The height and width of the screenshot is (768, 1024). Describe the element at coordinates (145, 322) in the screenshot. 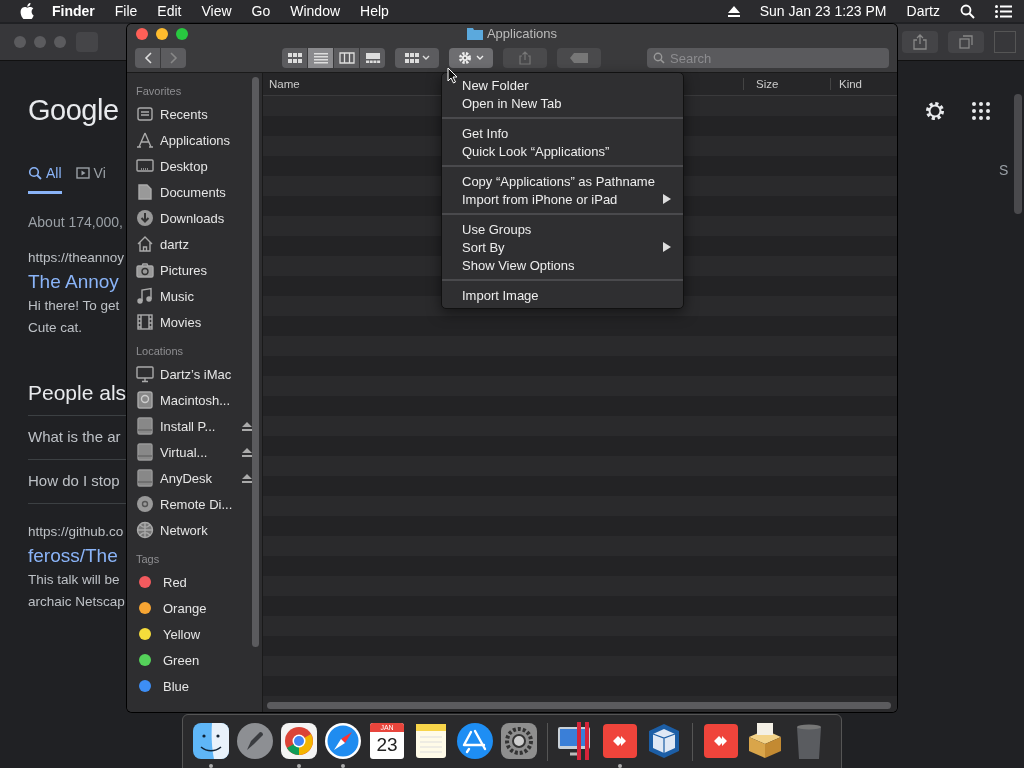

I see `film-icon` at that location.